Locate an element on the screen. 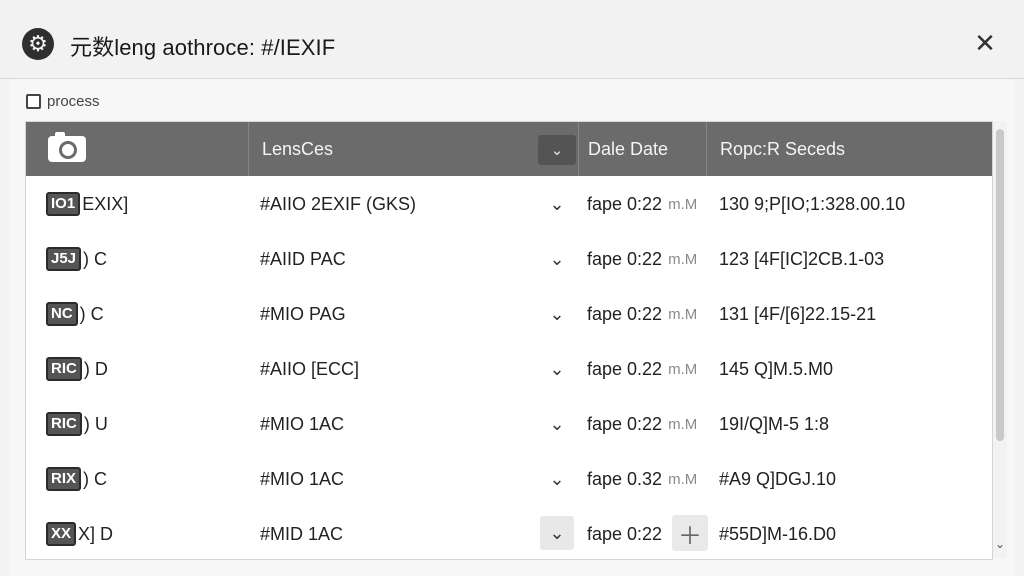 The height and width of the screenshot is (576, 1024). row-id: RIC) U is located at coordinates (77, 424).